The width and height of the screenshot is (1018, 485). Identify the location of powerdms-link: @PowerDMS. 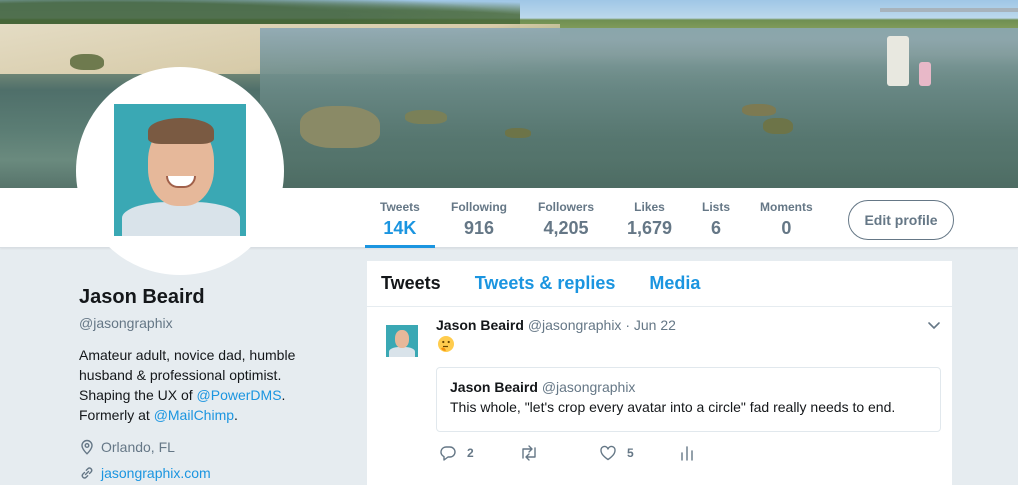
(239, 395).